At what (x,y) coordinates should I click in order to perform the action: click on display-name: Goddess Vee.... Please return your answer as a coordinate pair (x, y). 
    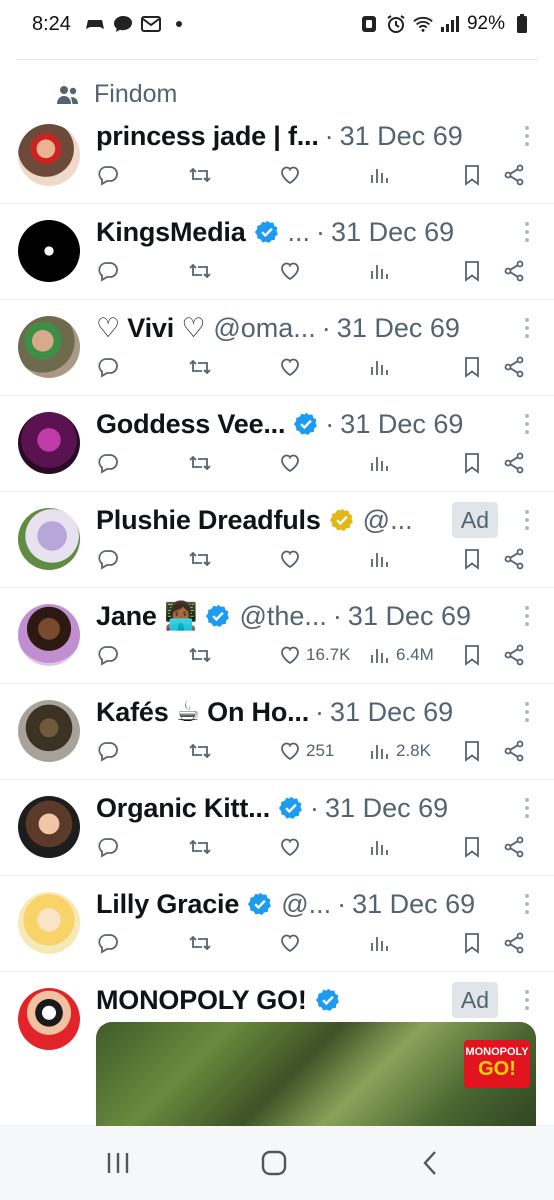
    Looking at the image, I should click on (190, 424).